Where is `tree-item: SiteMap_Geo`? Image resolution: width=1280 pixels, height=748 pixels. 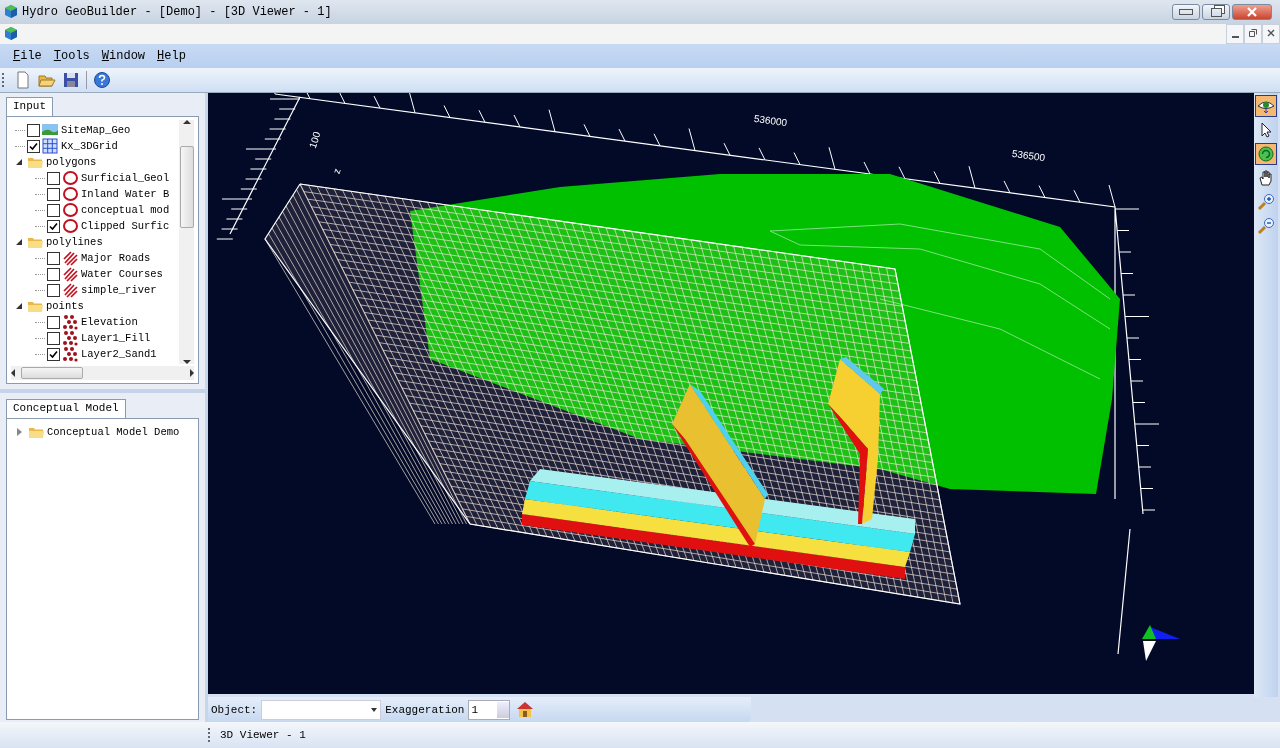 tree-item: SiteMap_Geo is located at coordinates (96, 130).